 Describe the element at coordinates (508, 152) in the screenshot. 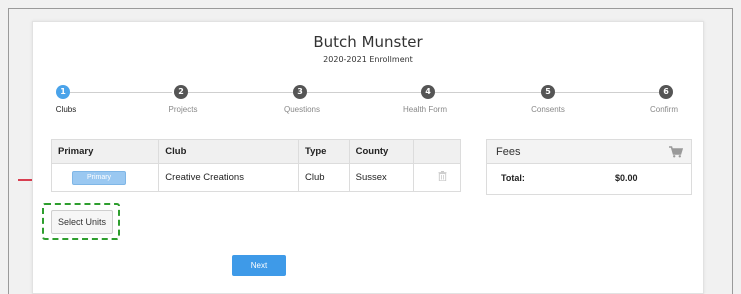

I see `fees-title: Fees` at that location.